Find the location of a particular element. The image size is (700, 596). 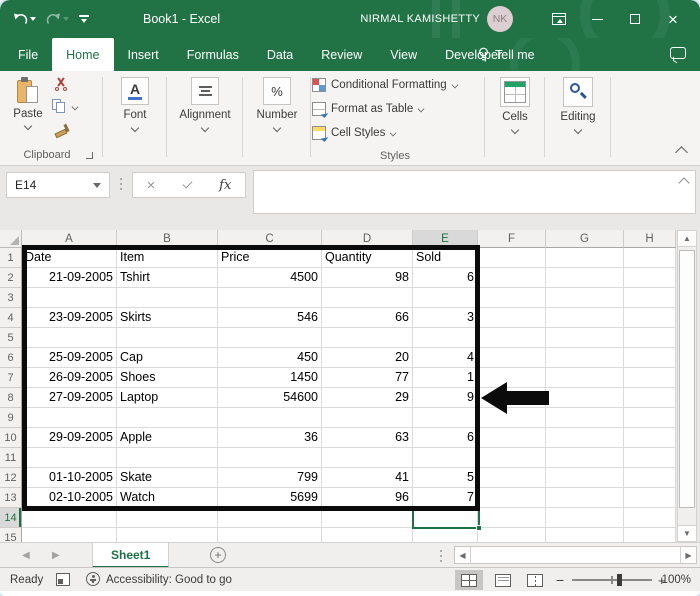

cell-H10 is located at coordinates (650, 438).